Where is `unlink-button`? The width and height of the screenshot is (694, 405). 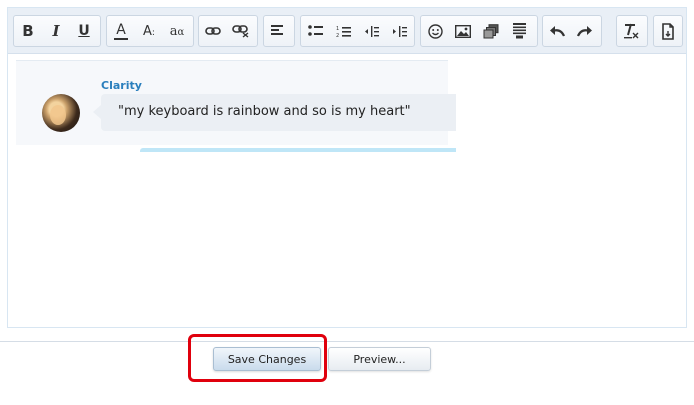 unlink-button is located at coordinates (241, 31).